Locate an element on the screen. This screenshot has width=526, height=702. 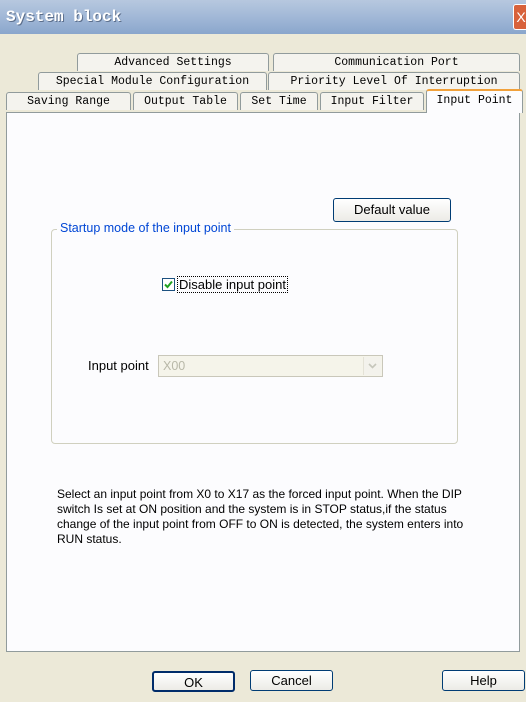
disable-input-point-checkbox is located at coordinates (168, 284).